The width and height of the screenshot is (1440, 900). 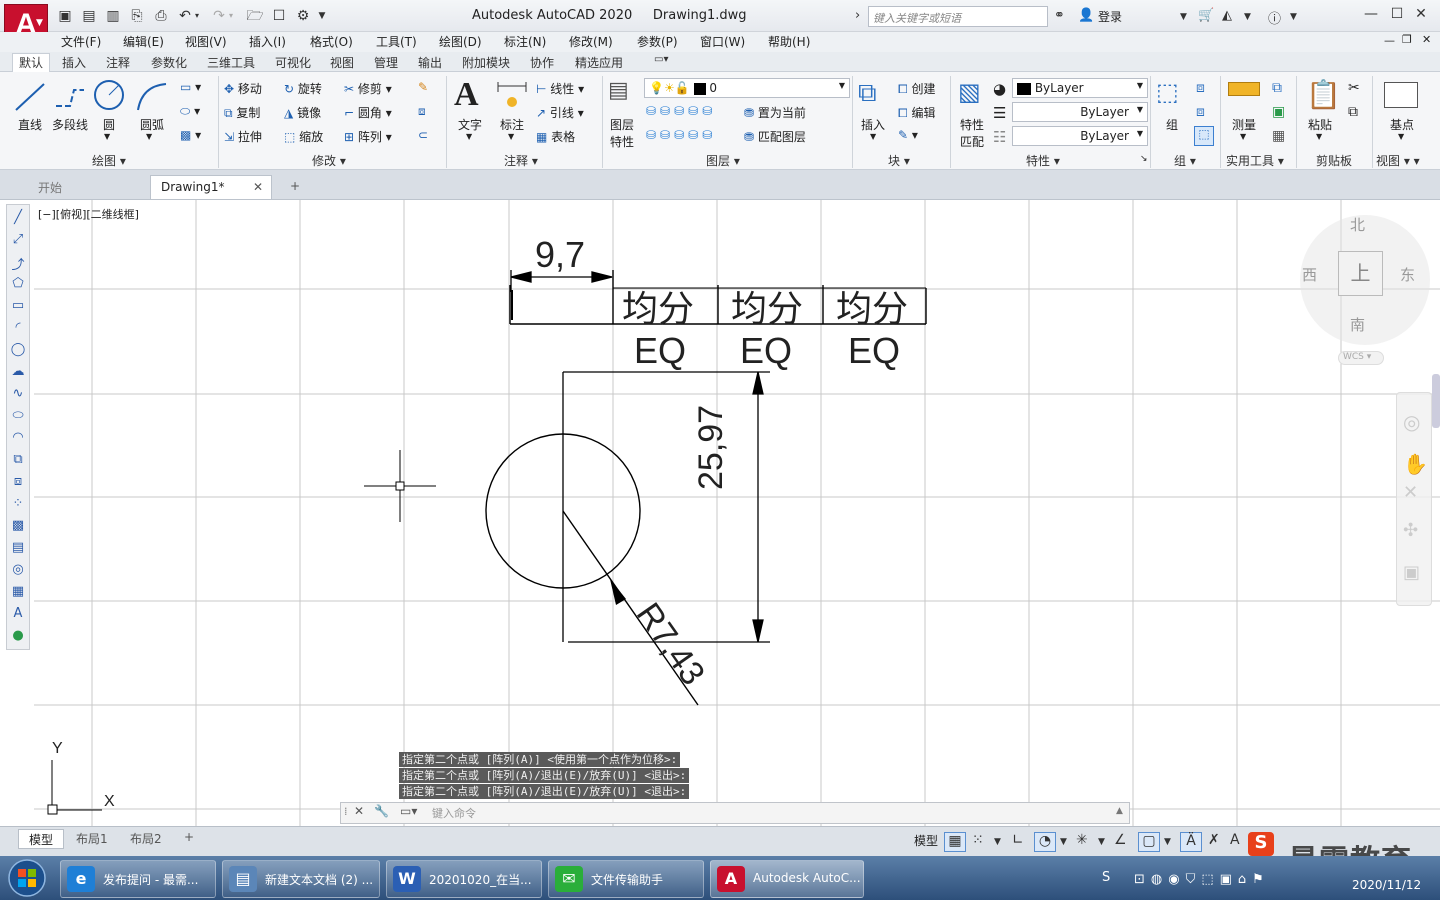 I want to click on layer-properties-icon: ▤, so click(x=618, y=90).